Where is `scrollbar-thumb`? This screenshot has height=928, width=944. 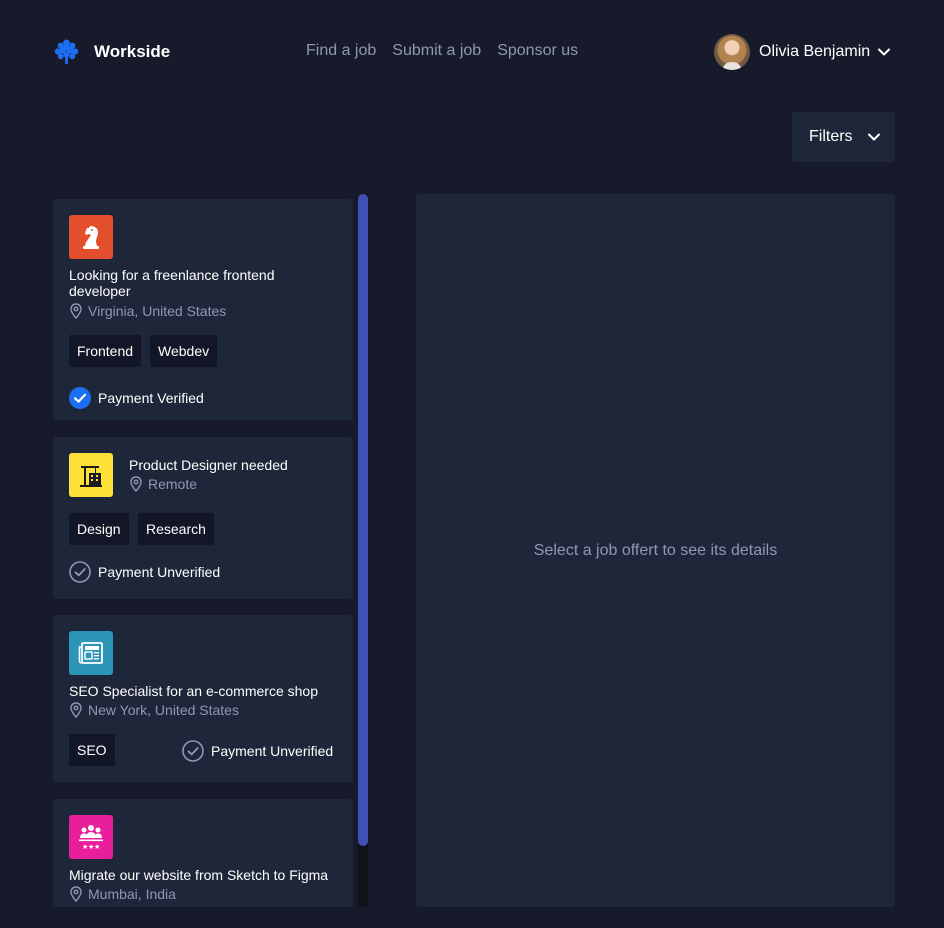 scrollbar-thumb is located at coordinates (363, 520).